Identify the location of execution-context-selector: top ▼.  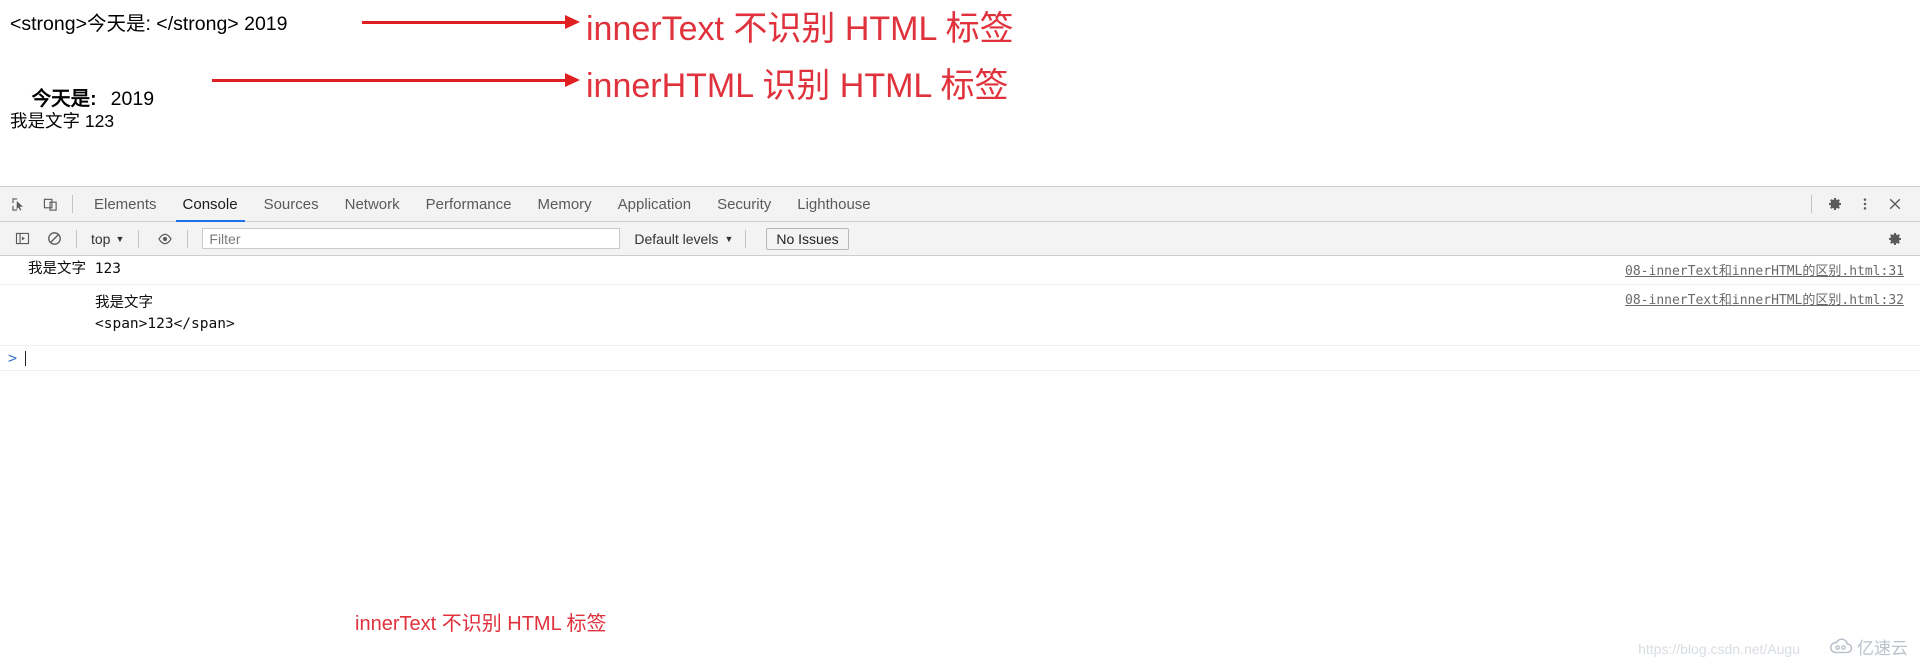
(107, 239).